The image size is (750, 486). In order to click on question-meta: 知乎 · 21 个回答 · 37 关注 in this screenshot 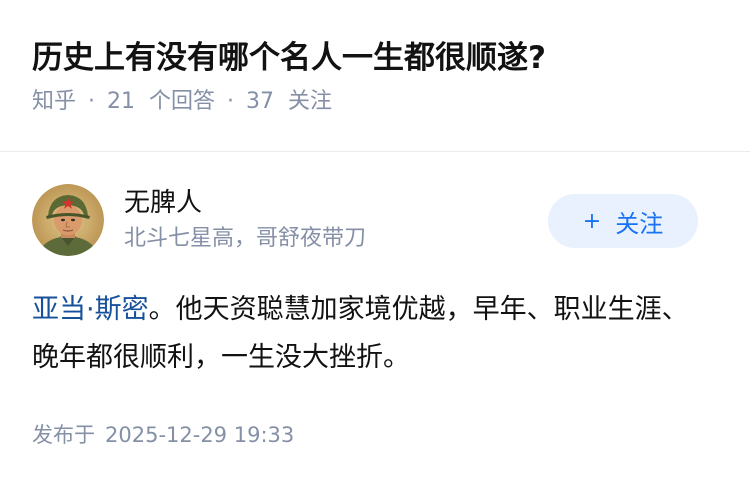, I will do `click(381, 102)`.